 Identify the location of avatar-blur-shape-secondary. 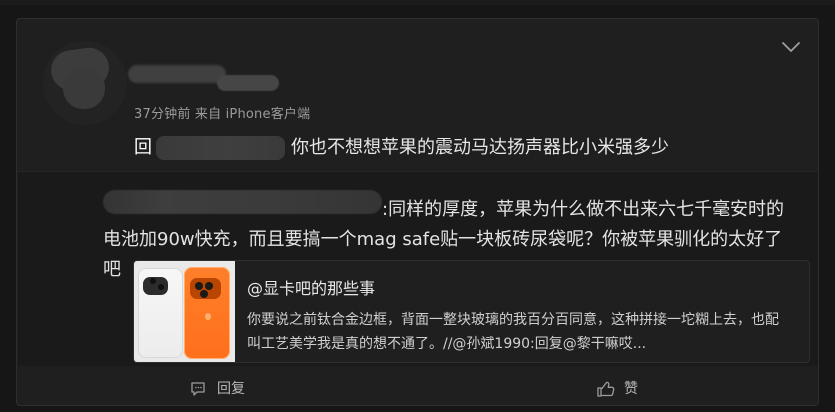
(84, 88).